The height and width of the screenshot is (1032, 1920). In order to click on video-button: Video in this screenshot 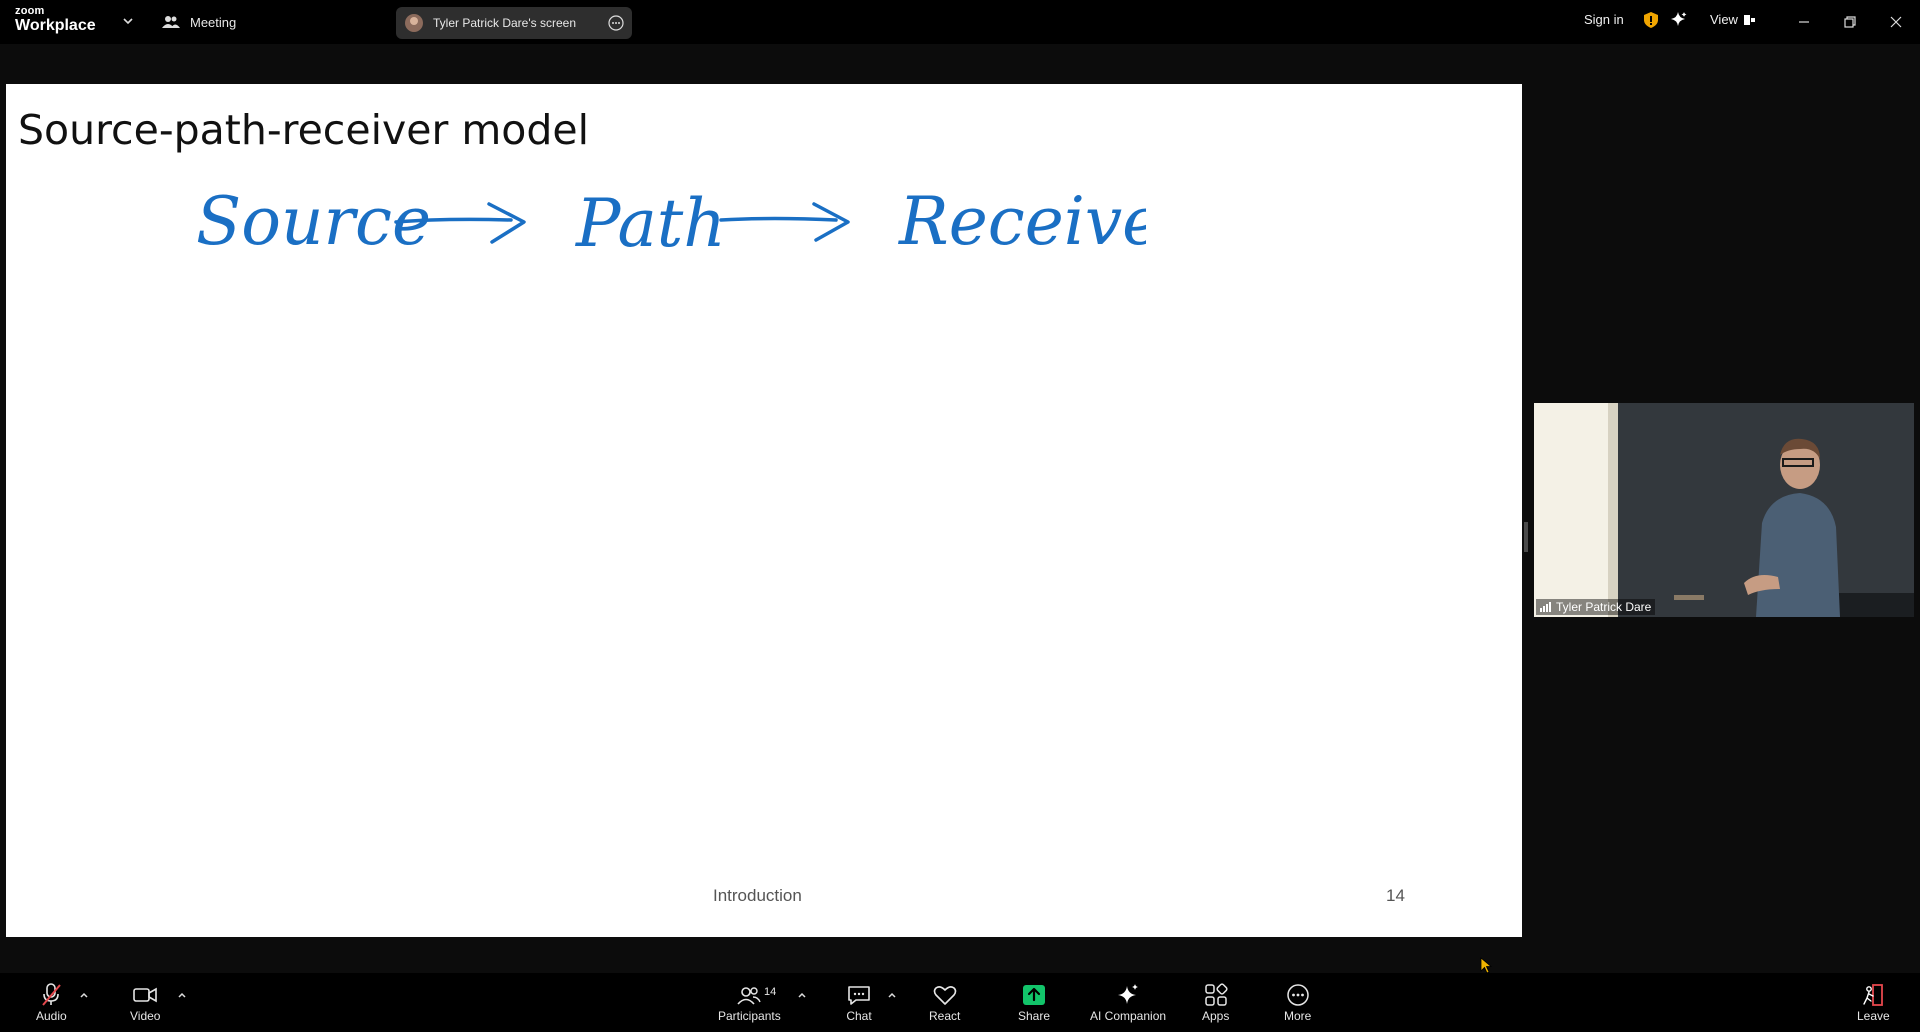, I will do `click(145, 1003)`.